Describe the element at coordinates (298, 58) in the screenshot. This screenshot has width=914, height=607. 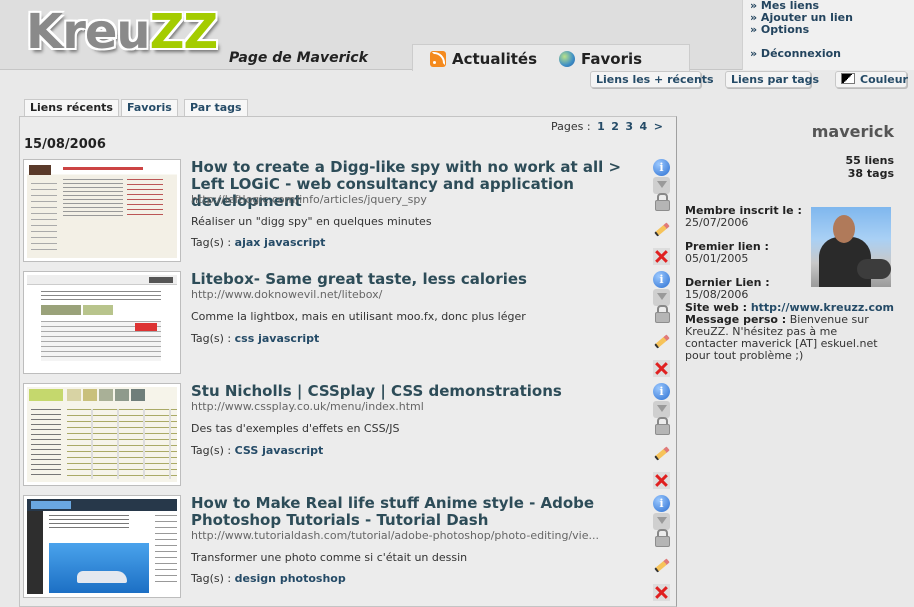
I see `page-title: Page de Maverick` at that location.